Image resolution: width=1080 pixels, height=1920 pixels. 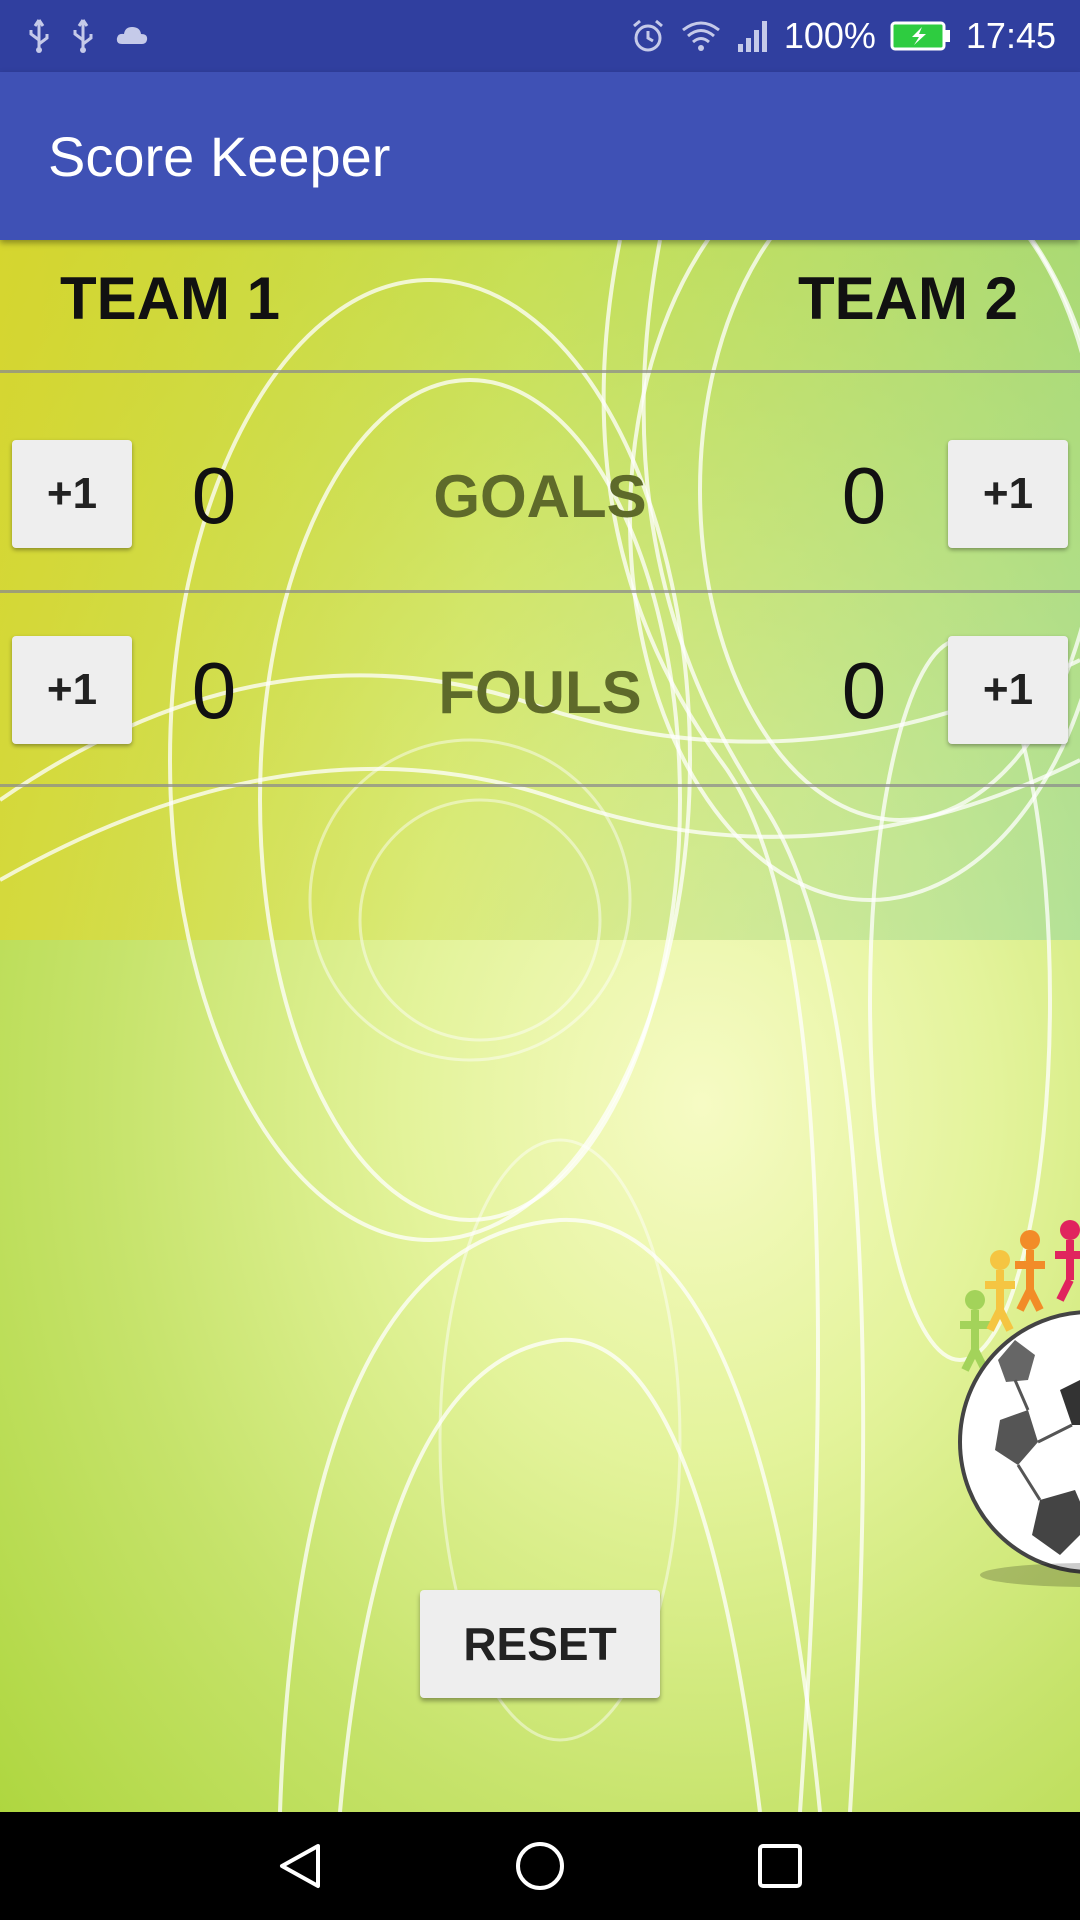 I want to click on goals-label: GOALS, so click(x=540, y=496).